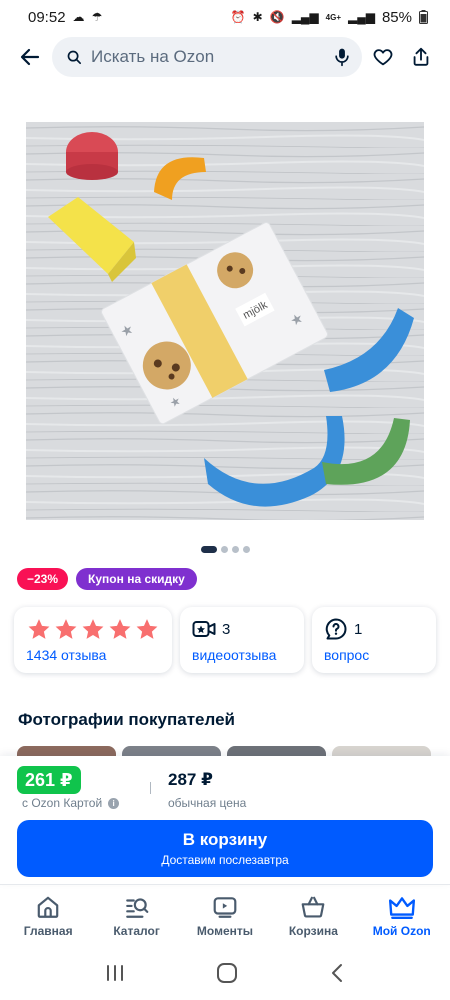 This screenshot has height=1000, width=450. I want to click on question-bubble-icon, so click(336, 629).